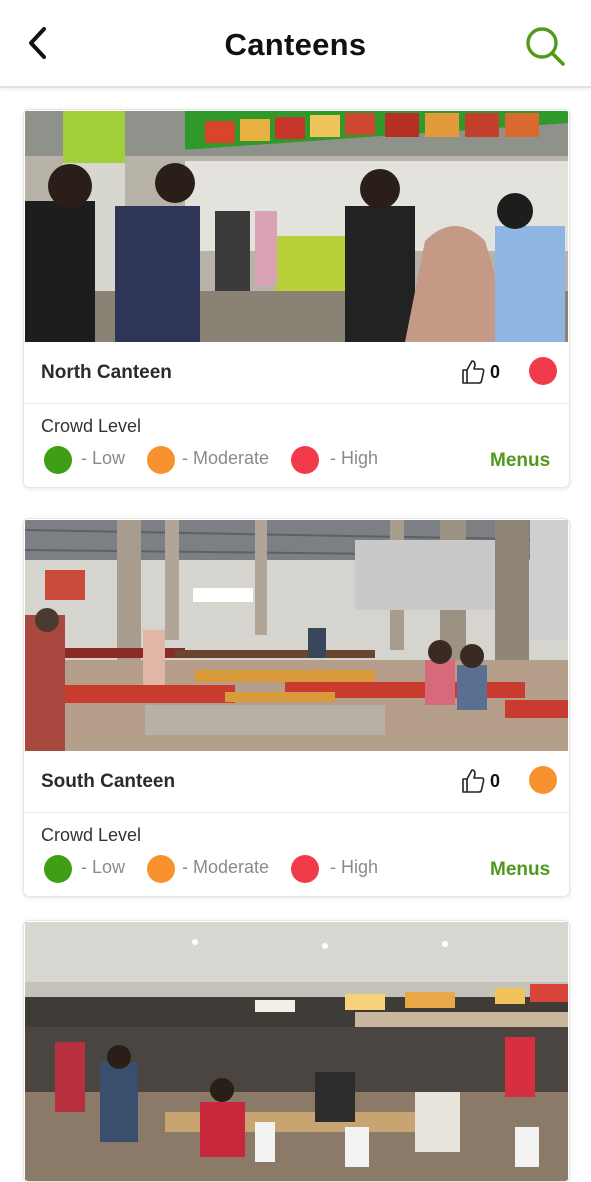 This screenshot has height=1182, width=591. Describe the element at coordinates (296, 782) in the screenshot. I see `card-title-row: South Canteen 0` at that location.